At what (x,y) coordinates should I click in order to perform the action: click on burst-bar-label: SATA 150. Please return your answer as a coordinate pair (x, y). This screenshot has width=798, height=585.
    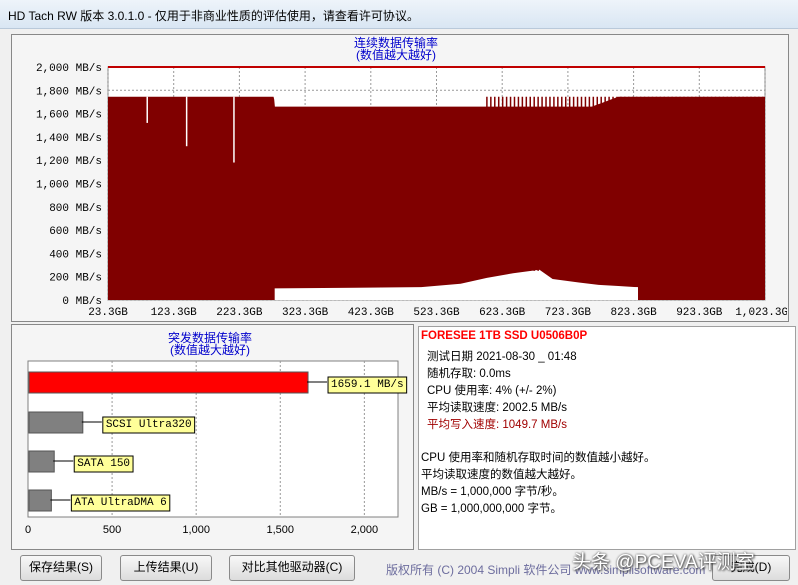
    Looking at the image, I should click on (103, 464).